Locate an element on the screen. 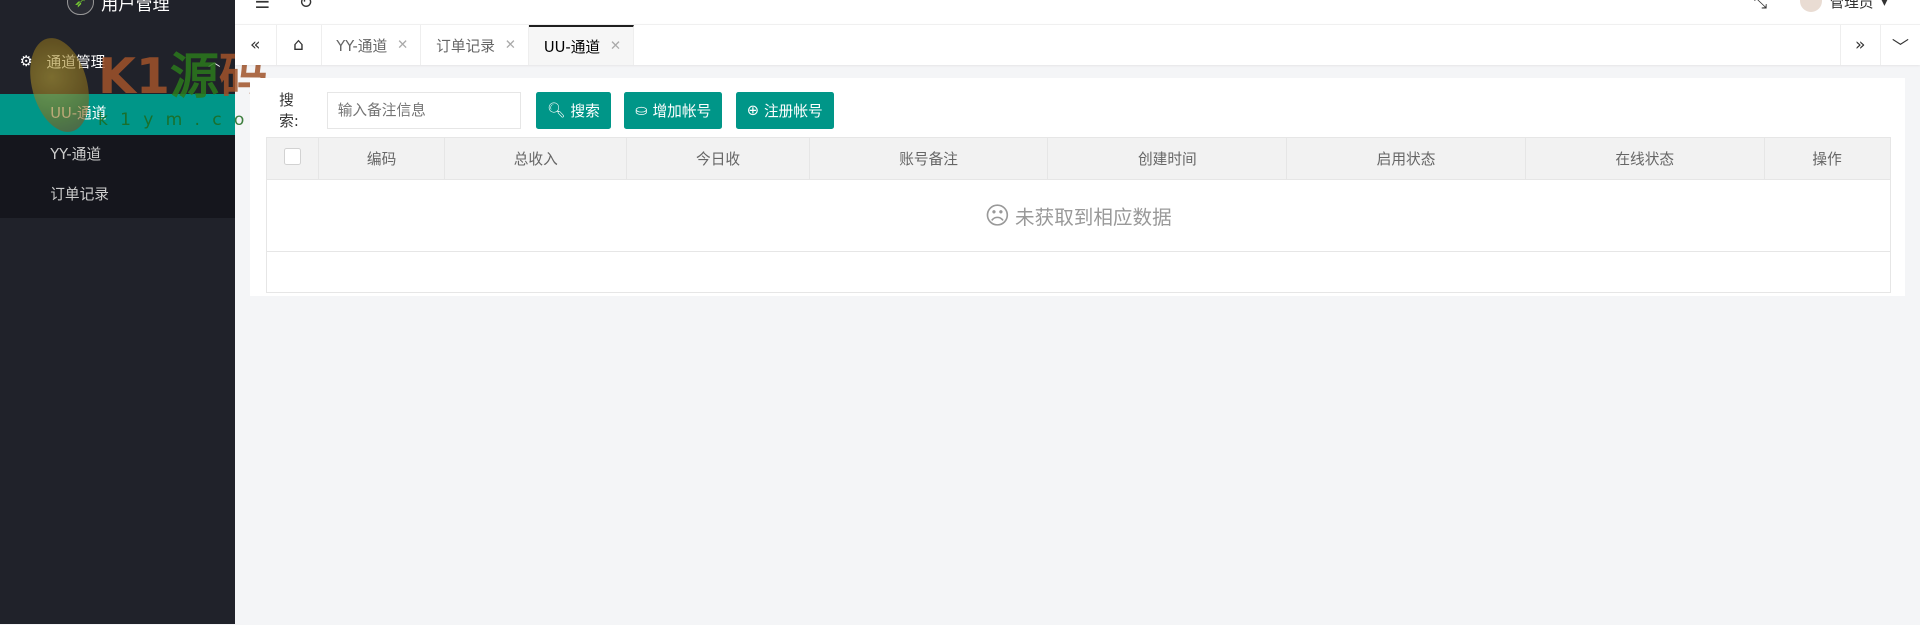 This screenshot has width=1920, height=625. register-account-button: ⊕ 注册帐号 is located at coordinates (784, 110).